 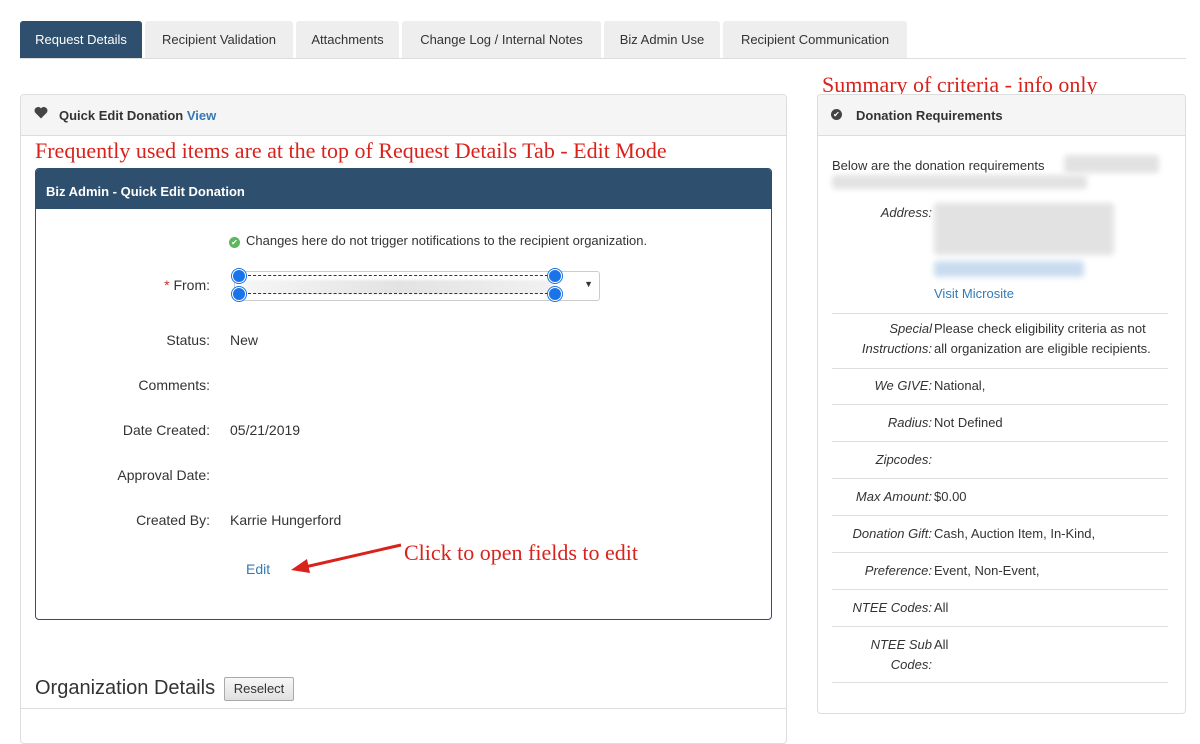 What do you see at coordinates (41, 114) in the screenshot?
I see `heart-icon` at bounding box center [41, 114].